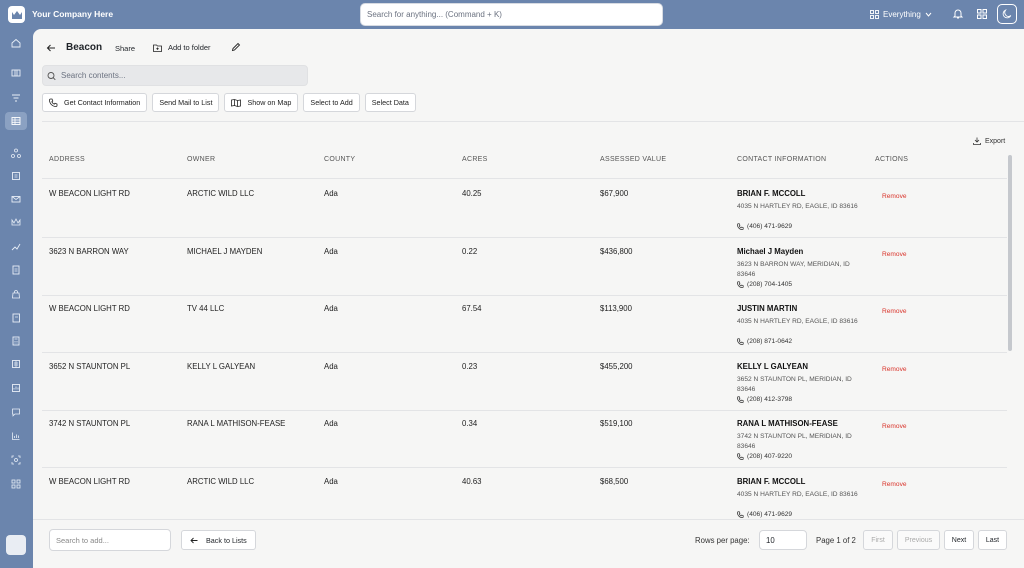 This screenshot has width=1024, height=568. What do you see at coordinates (901, 14) in the screenshot?
I see `search-scope-dropdown: Everything` at bounding box center [901, 14].